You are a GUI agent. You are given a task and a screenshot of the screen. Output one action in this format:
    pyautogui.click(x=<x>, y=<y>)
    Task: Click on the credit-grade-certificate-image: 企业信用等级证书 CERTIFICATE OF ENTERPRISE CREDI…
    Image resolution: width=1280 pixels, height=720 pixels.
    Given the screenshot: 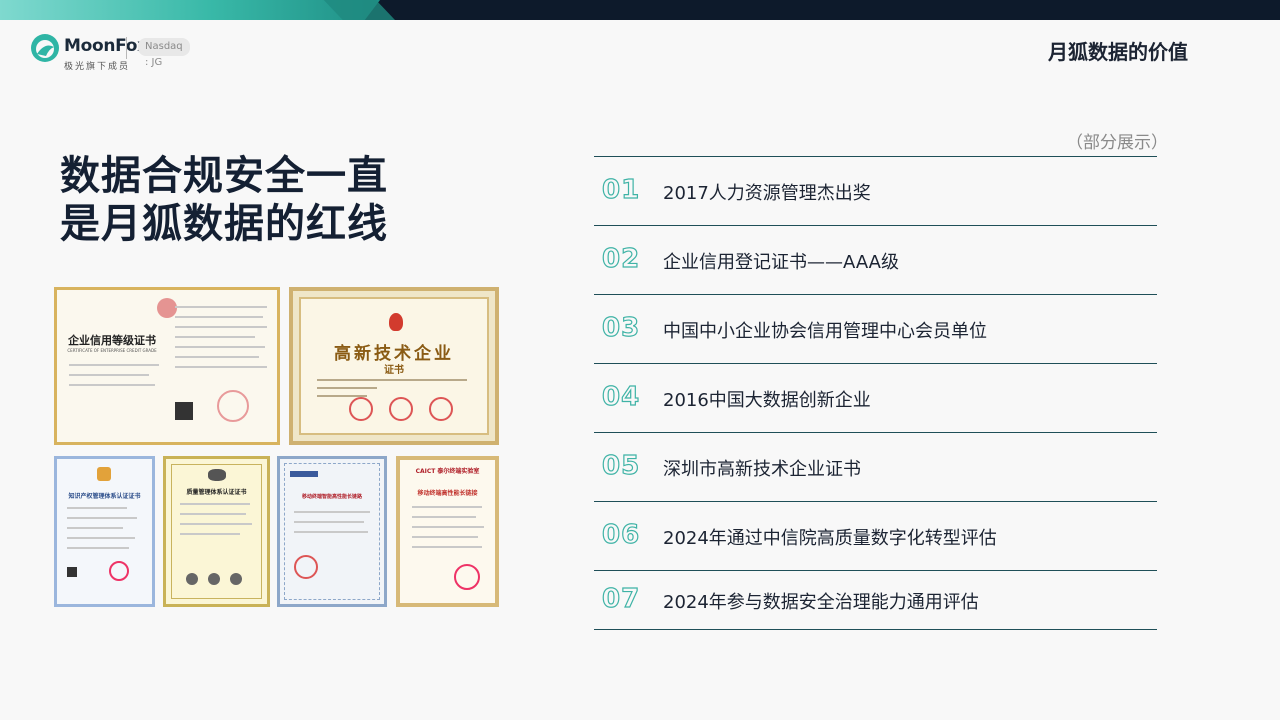 What is the action you would take?
    pyautogui.click(x=167, y=366)
    